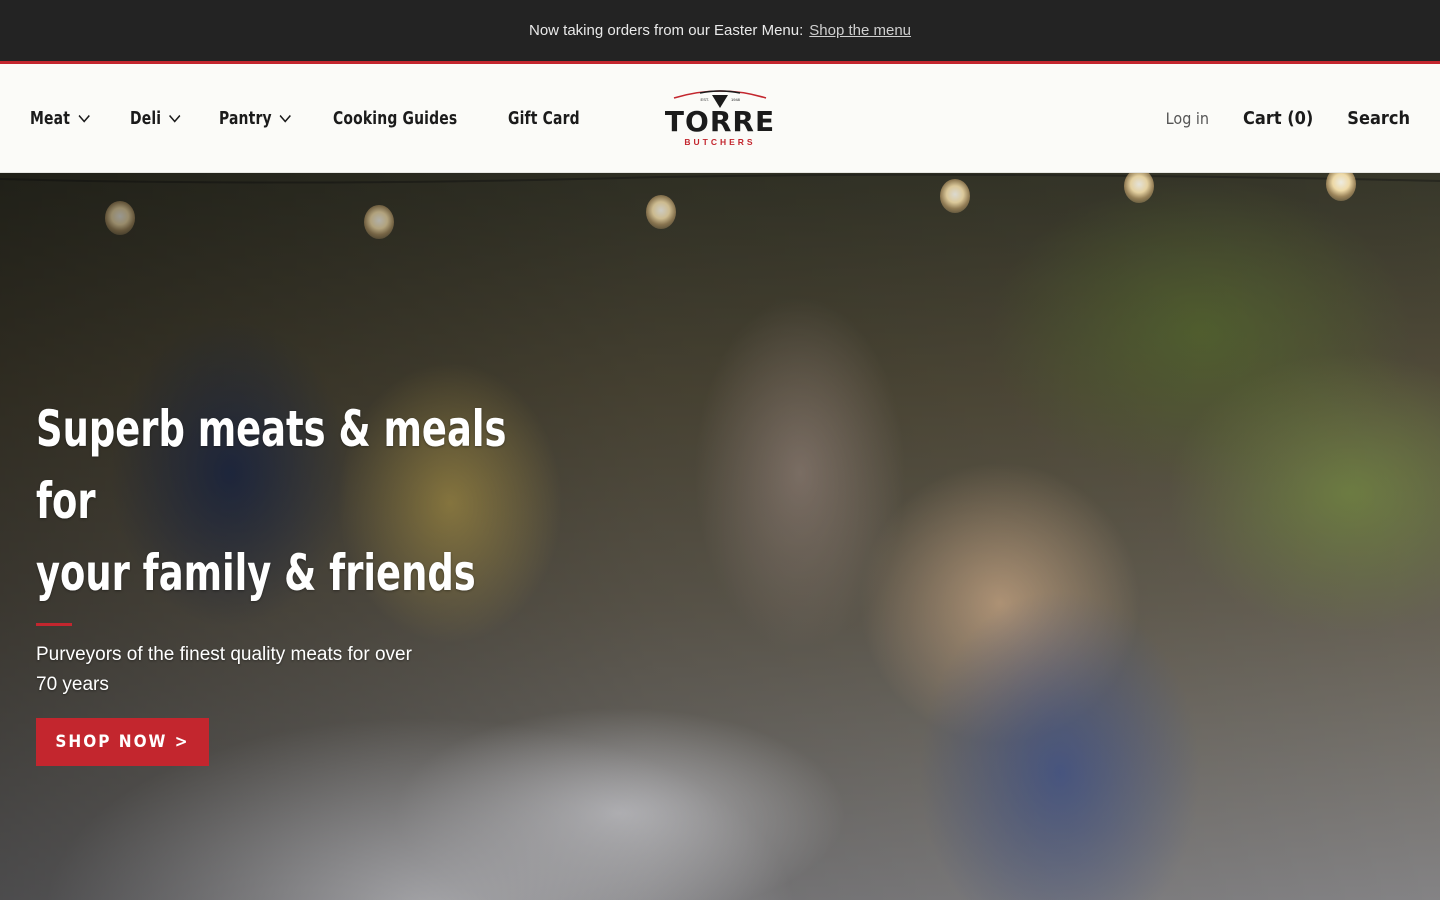  What do you see at coordinates (719, 142) in the screenshot?
I see `logo-tagline: BUTCHERS` at bounding box center [719, 142].